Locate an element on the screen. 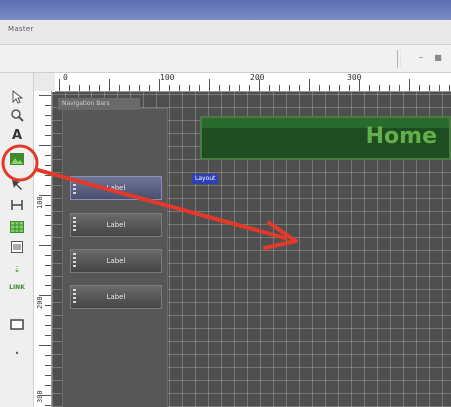 This screenshot has width=451, height=407. ruler-corner is located at coordinates (44, 82).